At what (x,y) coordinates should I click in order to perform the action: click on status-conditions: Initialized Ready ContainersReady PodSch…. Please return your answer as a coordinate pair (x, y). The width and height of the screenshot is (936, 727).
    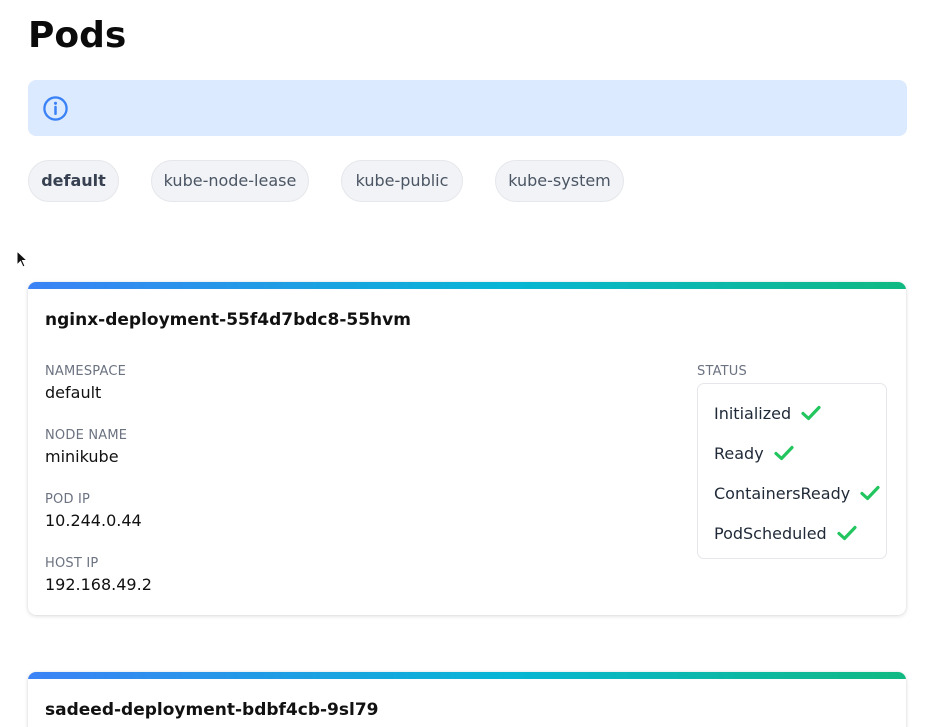
    Looking at the image, I should click on (792, 471).